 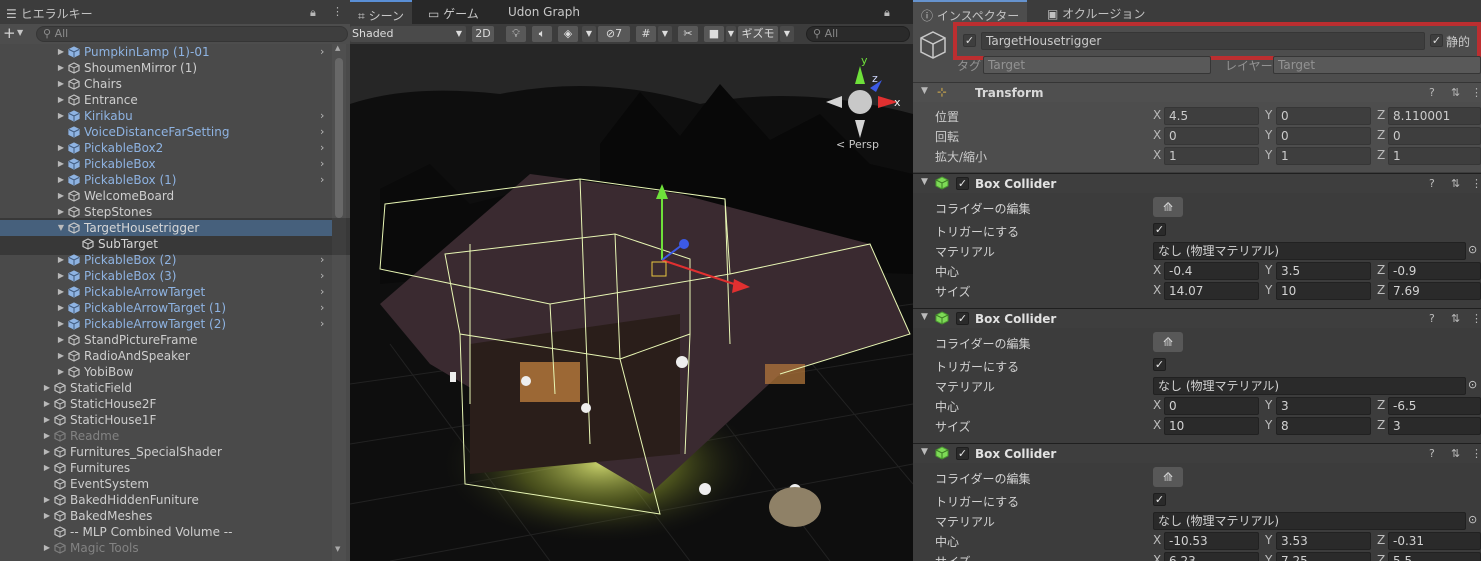 What do you see at coordinates (166, 308) in the screenshot?
I see `hierarchy-item: ▶ PickableArrowTarget (1) ›` at bounding box center [166, 308].